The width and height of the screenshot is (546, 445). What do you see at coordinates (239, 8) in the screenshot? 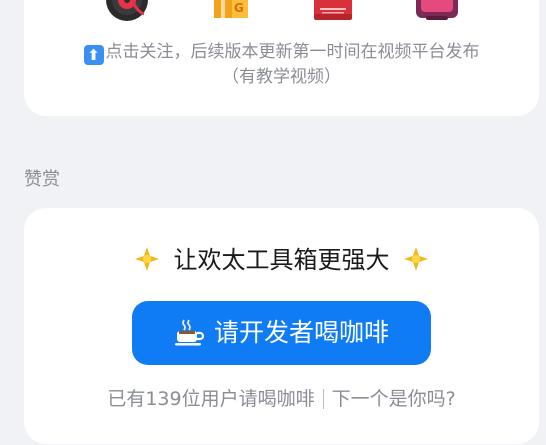
I see `svg-text: G` at bounding box center [239, 8].